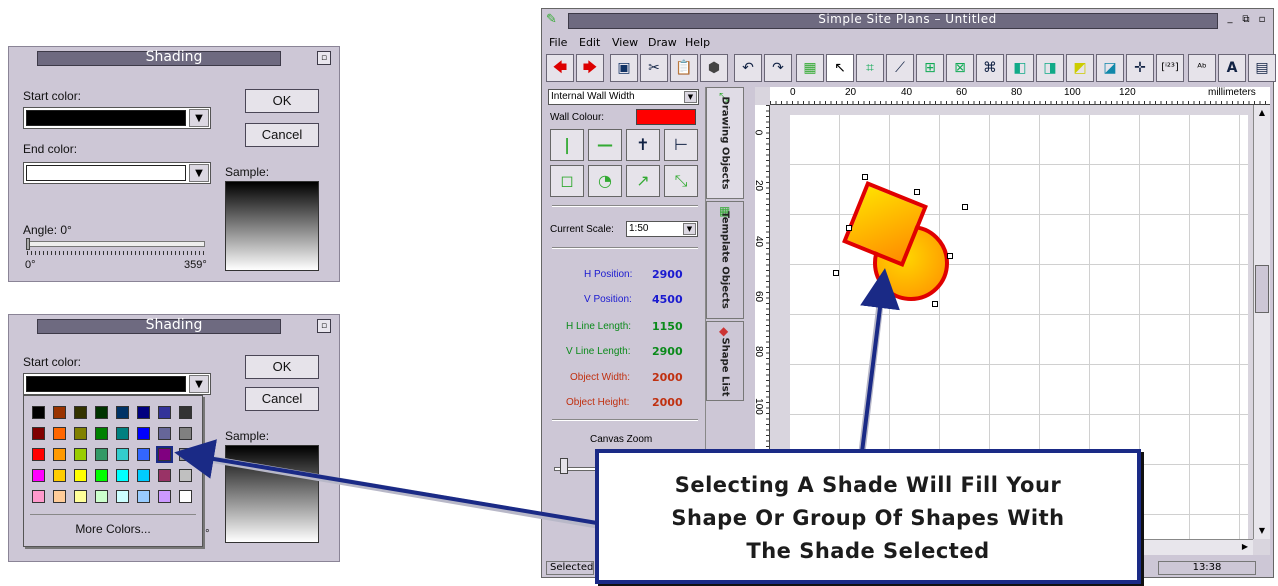  Describe the element at coordinates (654, 68) in the screenshot. I see `cut-icon: ✂` at that location.